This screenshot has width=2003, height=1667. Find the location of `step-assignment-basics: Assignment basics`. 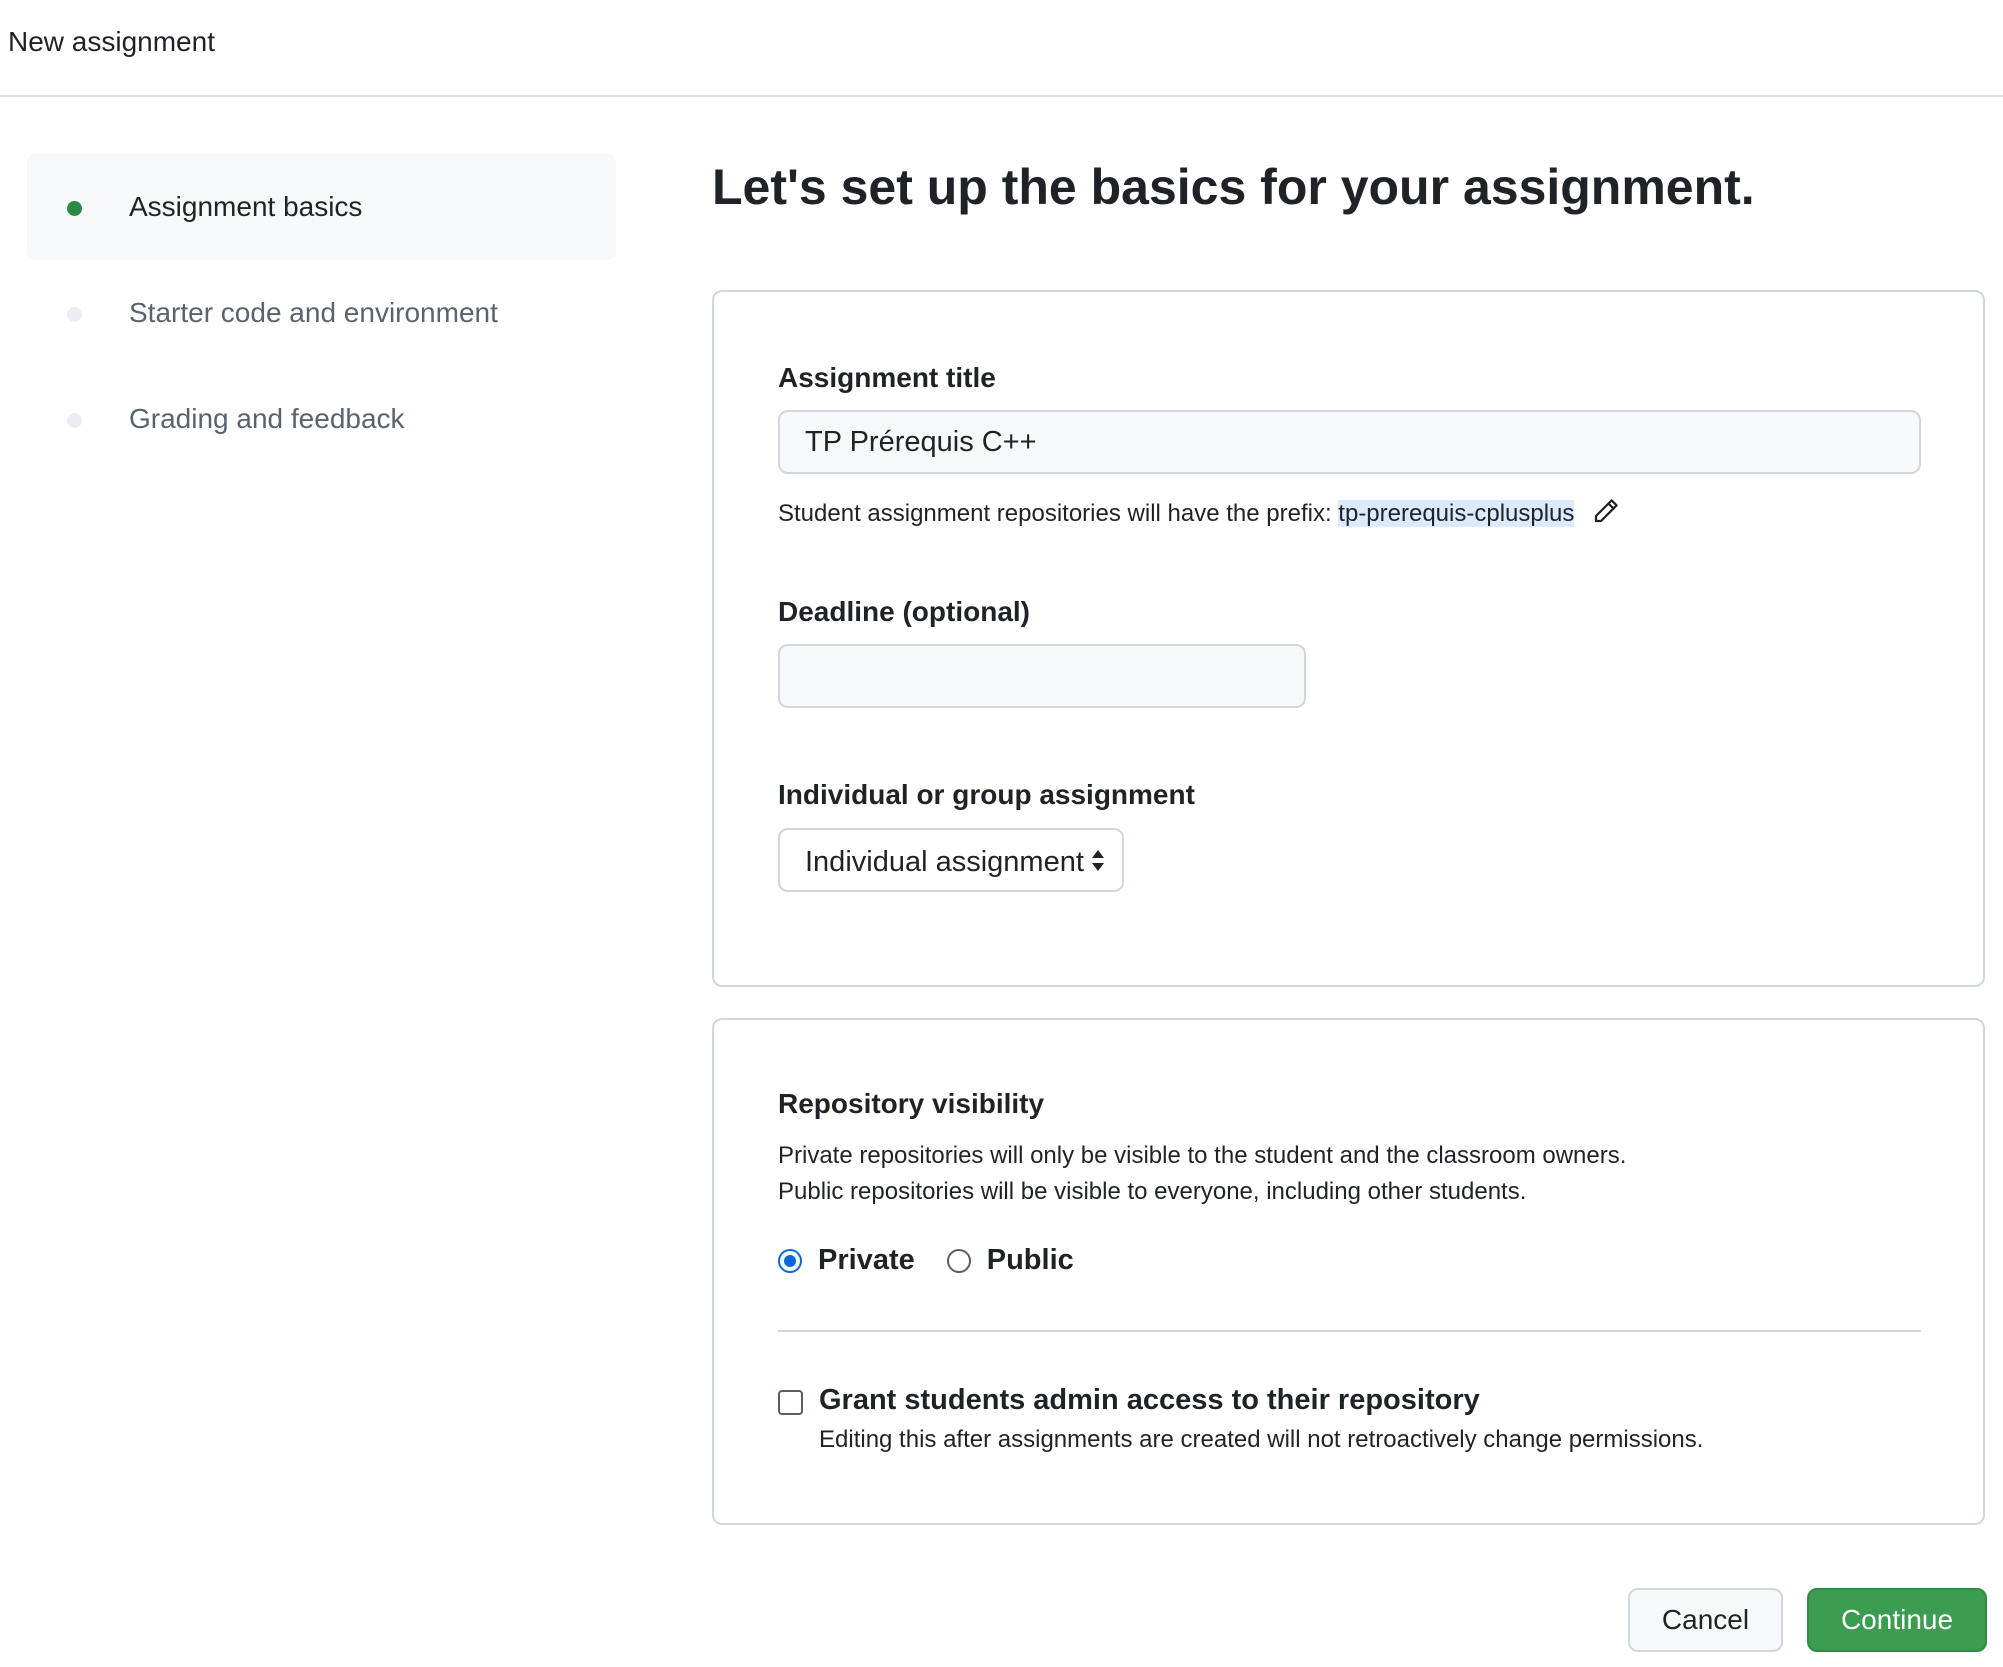

step-assignment-basics: Assignment basics is located at coordinates (321, 207).